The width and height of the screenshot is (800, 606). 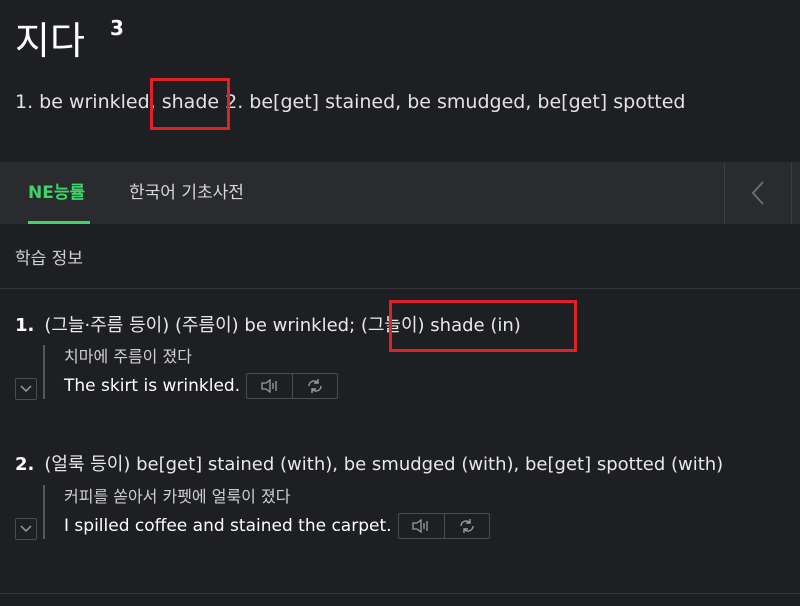 I want to click on example-korean: 치마에 주름이 졌다, so click(x=128, y=356).